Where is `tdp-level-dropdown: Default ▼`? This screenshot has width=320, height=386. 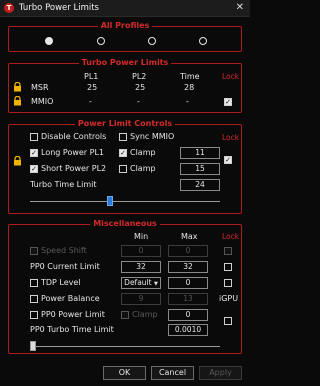 tdp-level-dropdown: Default ▼ is located at coordinates (141, 283).